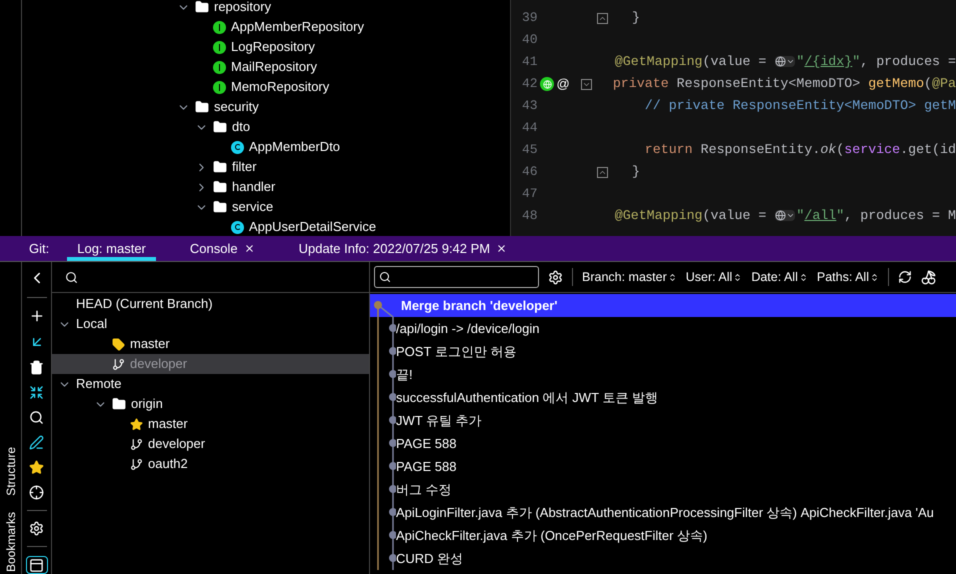 The width and height of the screenshot is (956, 574). I want to click on tree-item: LogRepository, so click(273, 47).